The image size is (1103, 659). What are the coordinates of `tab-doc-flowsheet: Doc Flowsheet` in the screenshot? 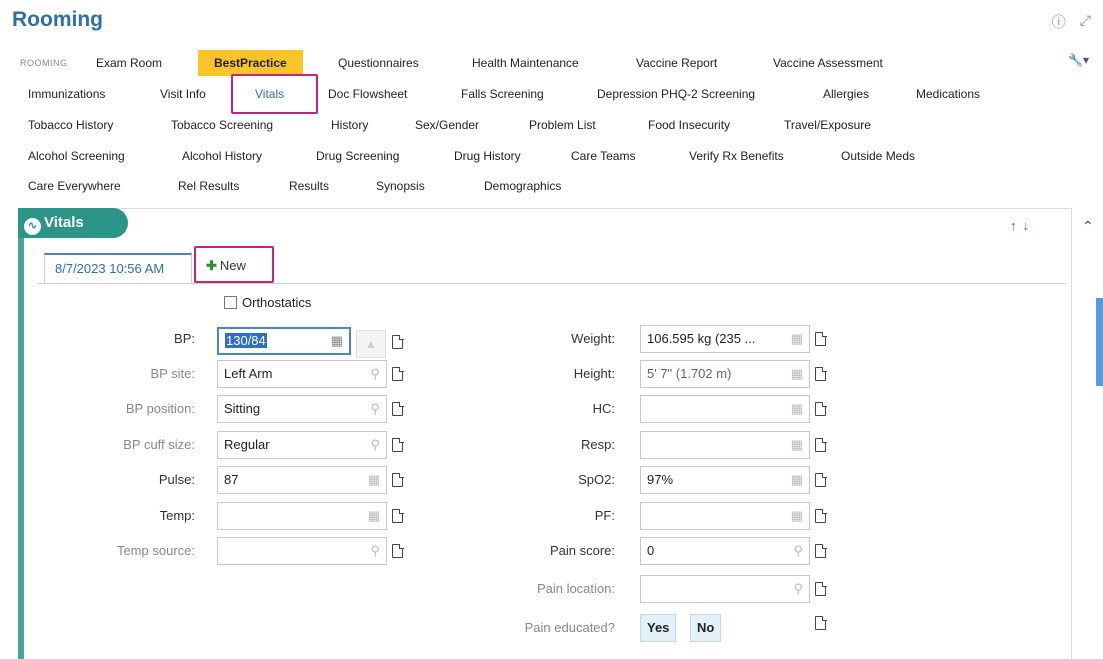 It's located at (367, 94).